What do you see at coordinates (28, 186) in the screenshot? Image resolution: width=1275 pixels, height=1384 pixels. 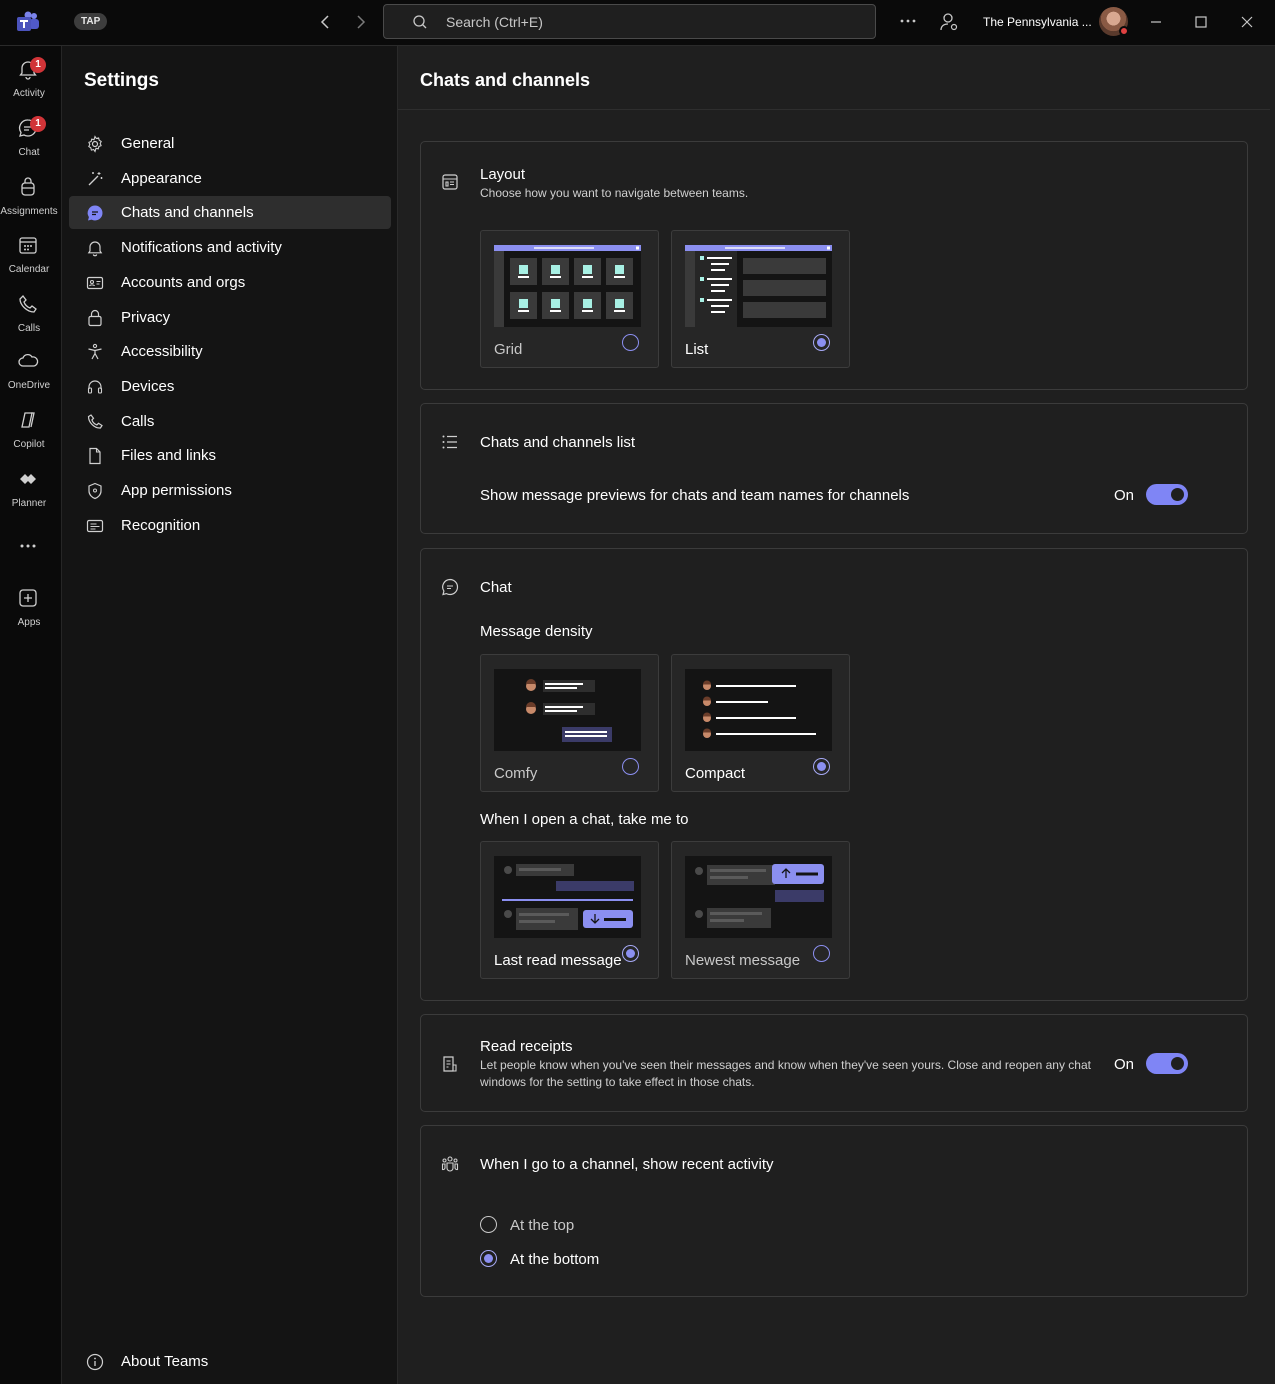 I see `backpack-icon` at bounding box center [28, 186].